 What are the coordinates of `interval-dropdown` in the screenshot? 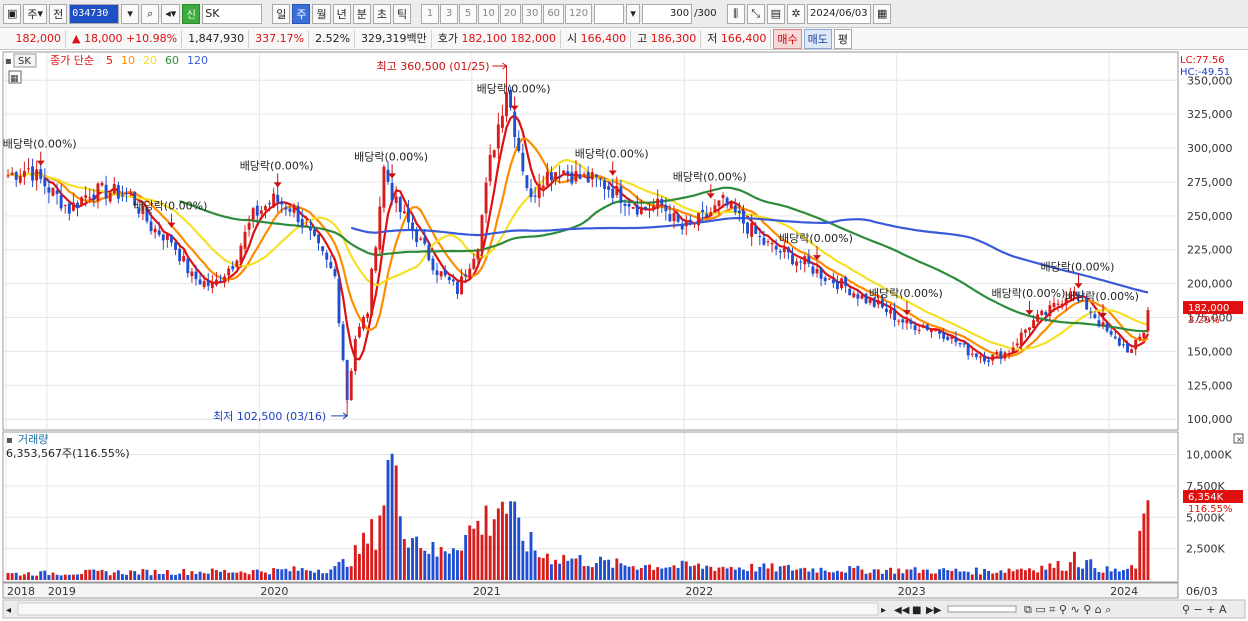 It's located at (609, 13).